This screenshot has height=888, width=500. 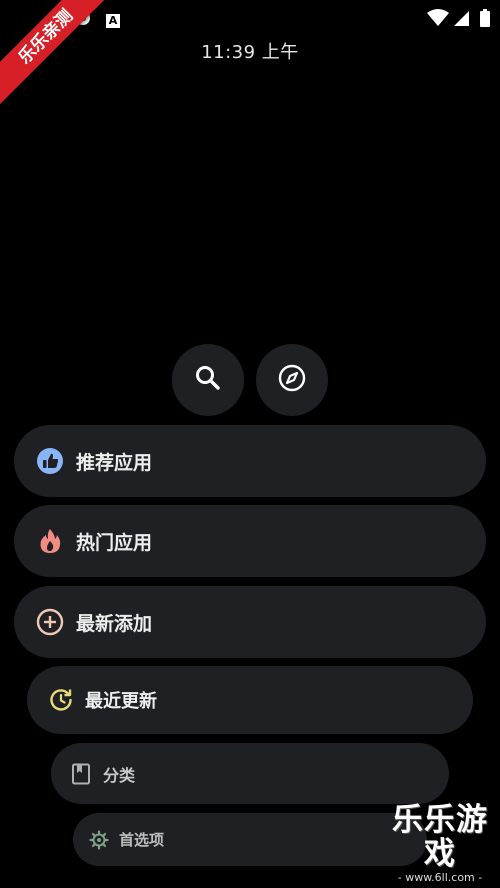 I want to click on clock: 11:39 上午, so click(x=250, y=52).